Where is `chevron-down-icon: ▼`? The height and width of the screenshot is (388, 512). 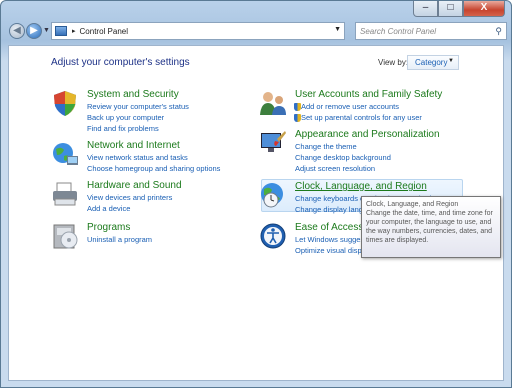 chevron-down-icon: ▼ is located at coordinates (451, 61).